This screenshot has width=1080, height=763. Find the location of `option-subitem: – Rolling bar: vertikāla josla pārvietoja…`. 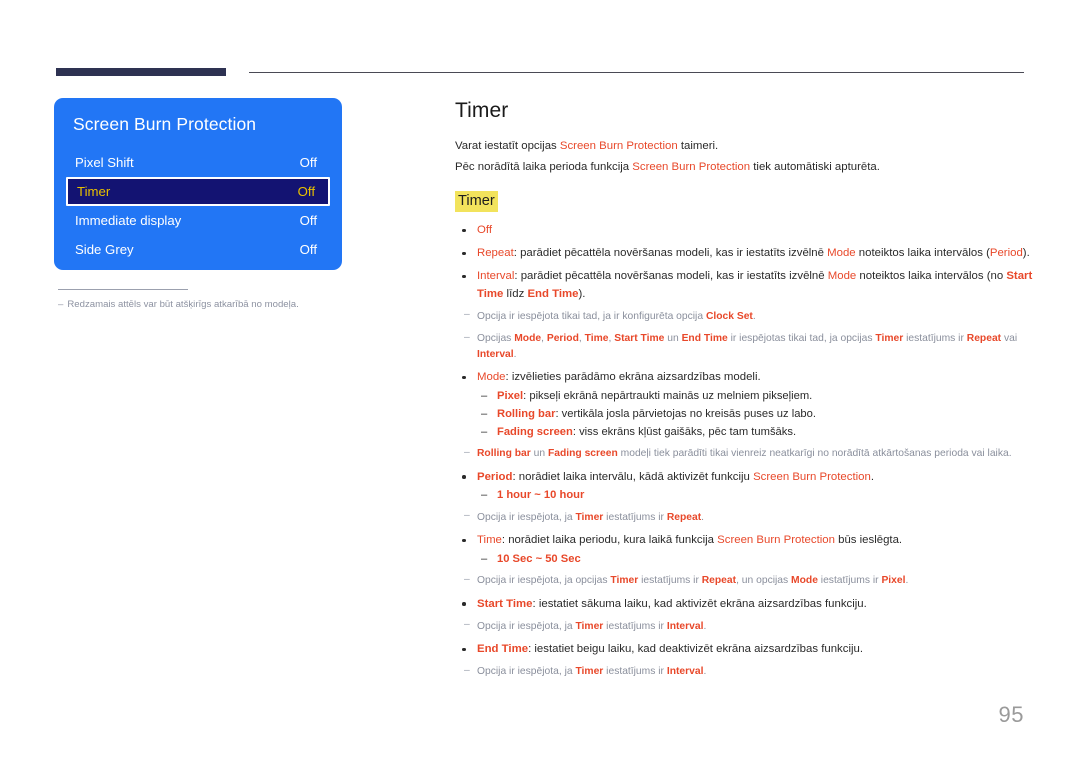

option-subitem: – Rolling bar: vertikāla josla pārvietoja… is located at coordinates (756, 414).